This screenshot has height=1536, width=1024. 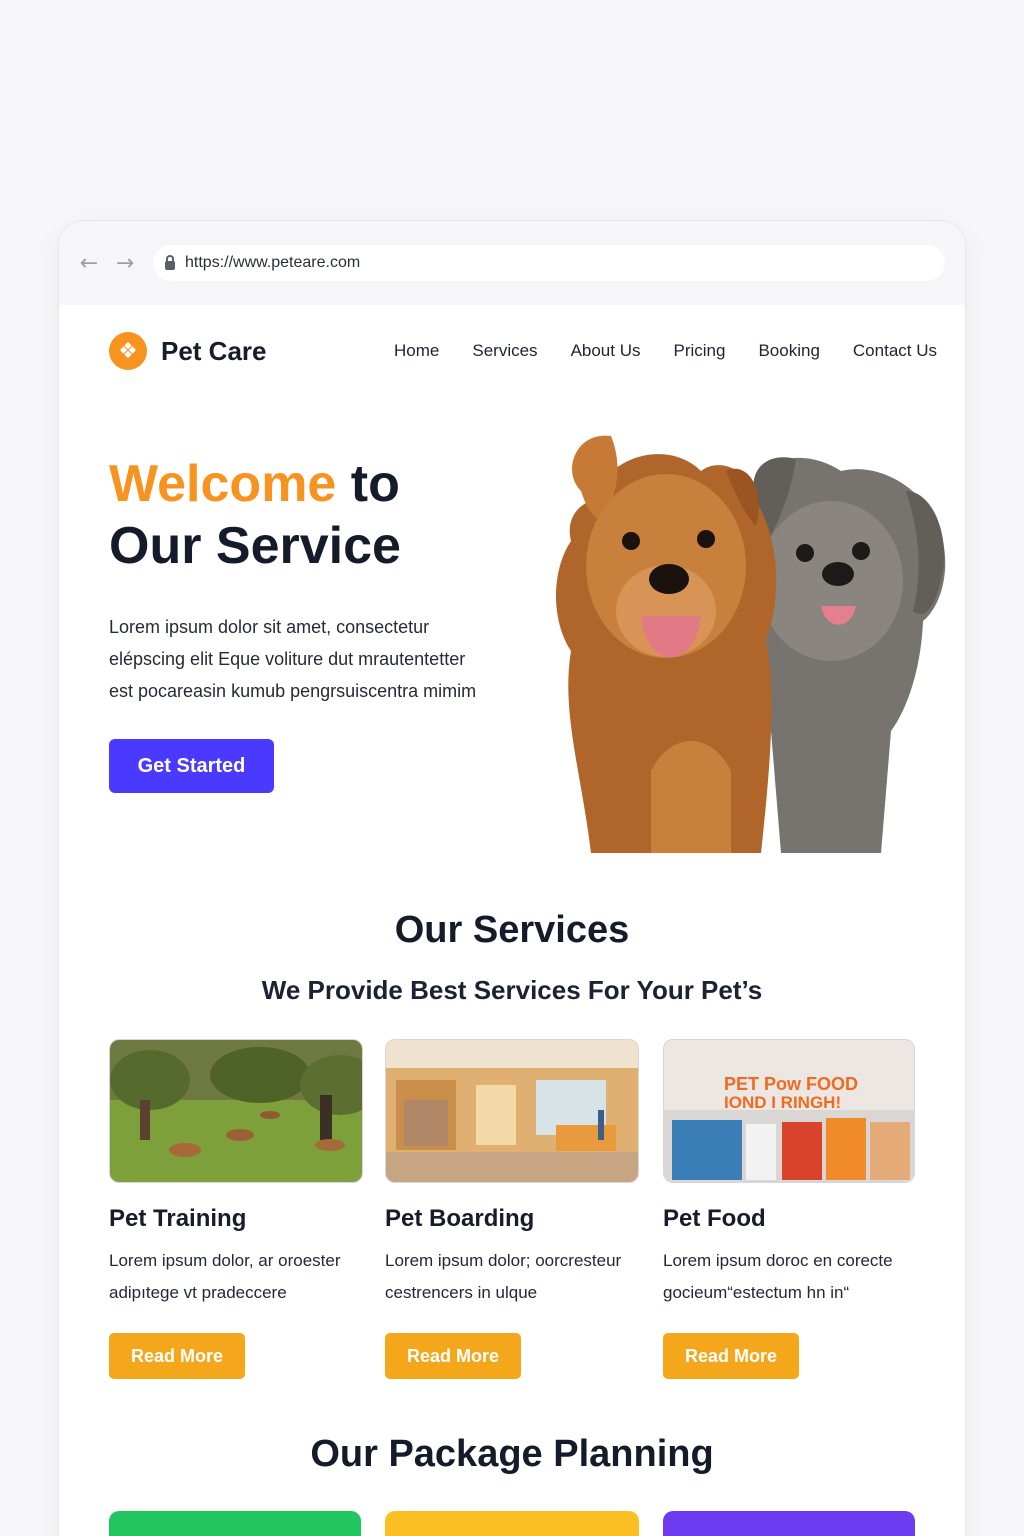 What do you see at coordinates (512, 1523) in the screenshot?
I see `package-card-yellow` at bounding box center [512, 1523].